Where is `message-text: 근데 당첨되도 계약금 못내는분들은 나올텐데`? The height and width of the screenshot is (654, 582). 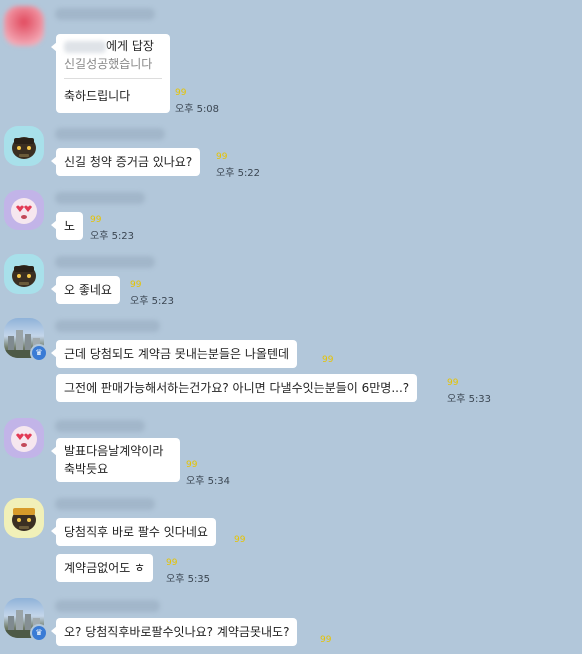
message-text: 근데 당첨되도 계약금 못내는분들은 나올텐데 is located at coordinates (177, 354).